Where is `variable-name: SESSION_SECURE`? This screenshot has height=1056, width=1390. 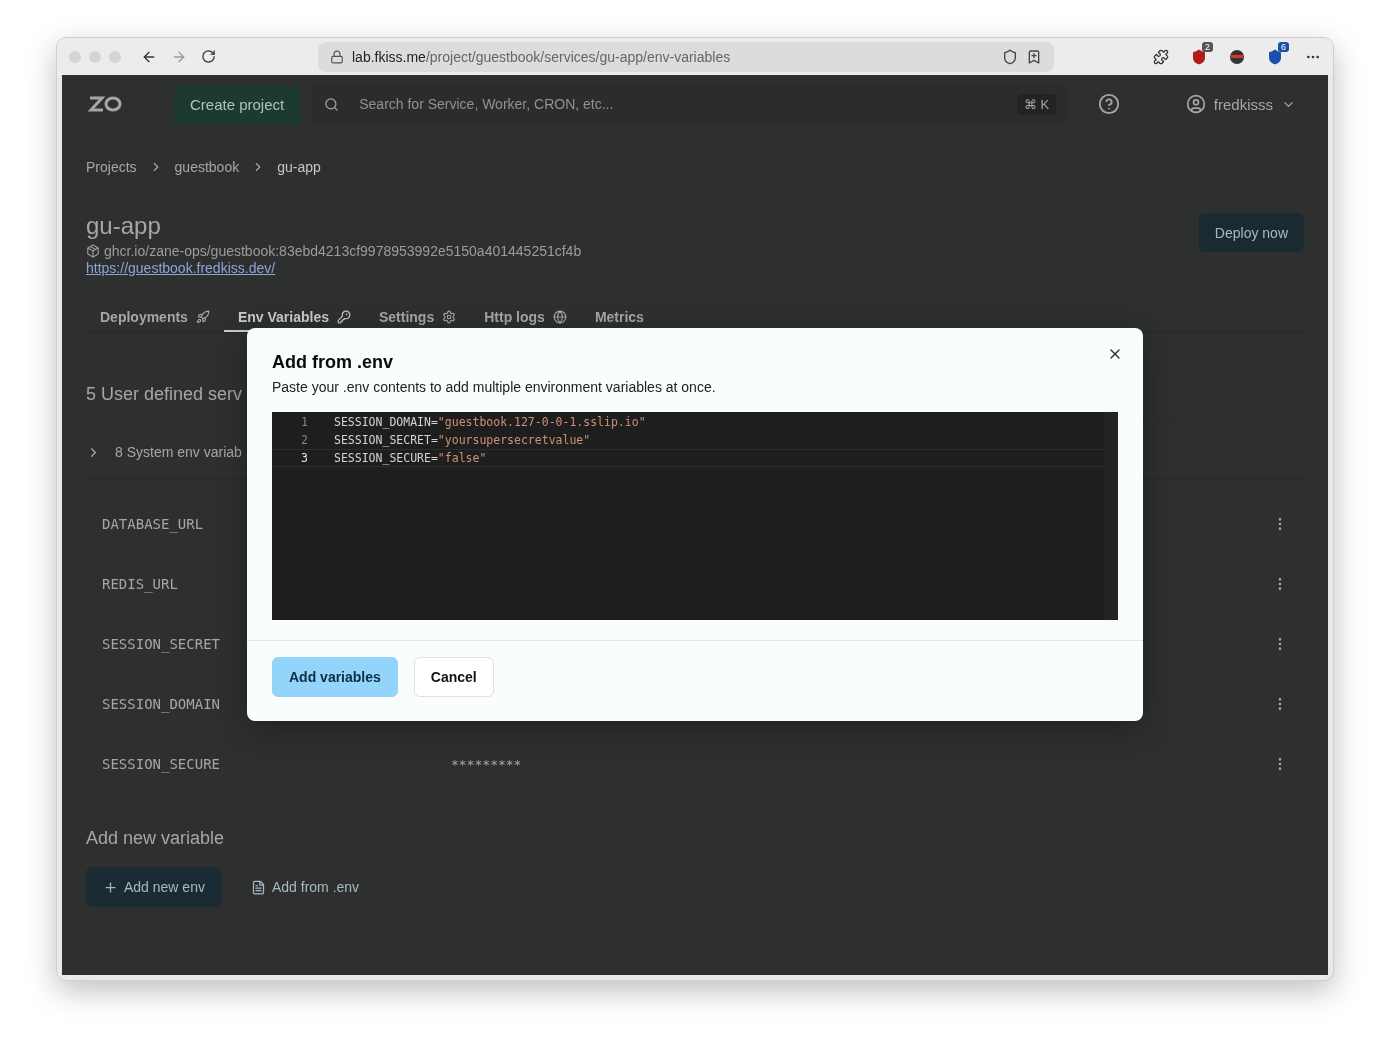 variable-name: SESSION_SECURE is located at coordinates (161, 764).